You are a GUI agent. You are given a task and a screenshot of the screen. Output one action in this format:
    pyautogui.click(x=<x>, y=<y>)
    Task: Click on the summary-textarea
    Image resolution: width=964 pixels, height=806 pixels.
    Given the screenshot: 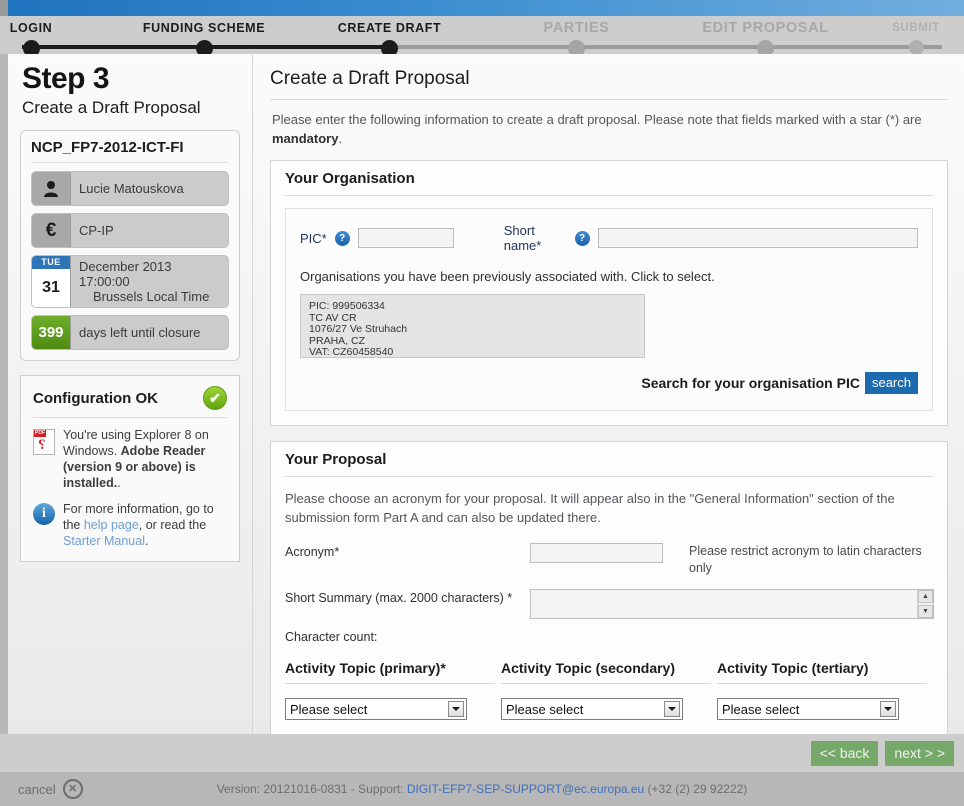 What is the action you would take?
    pyautogui.click(x=732, y=604)
    